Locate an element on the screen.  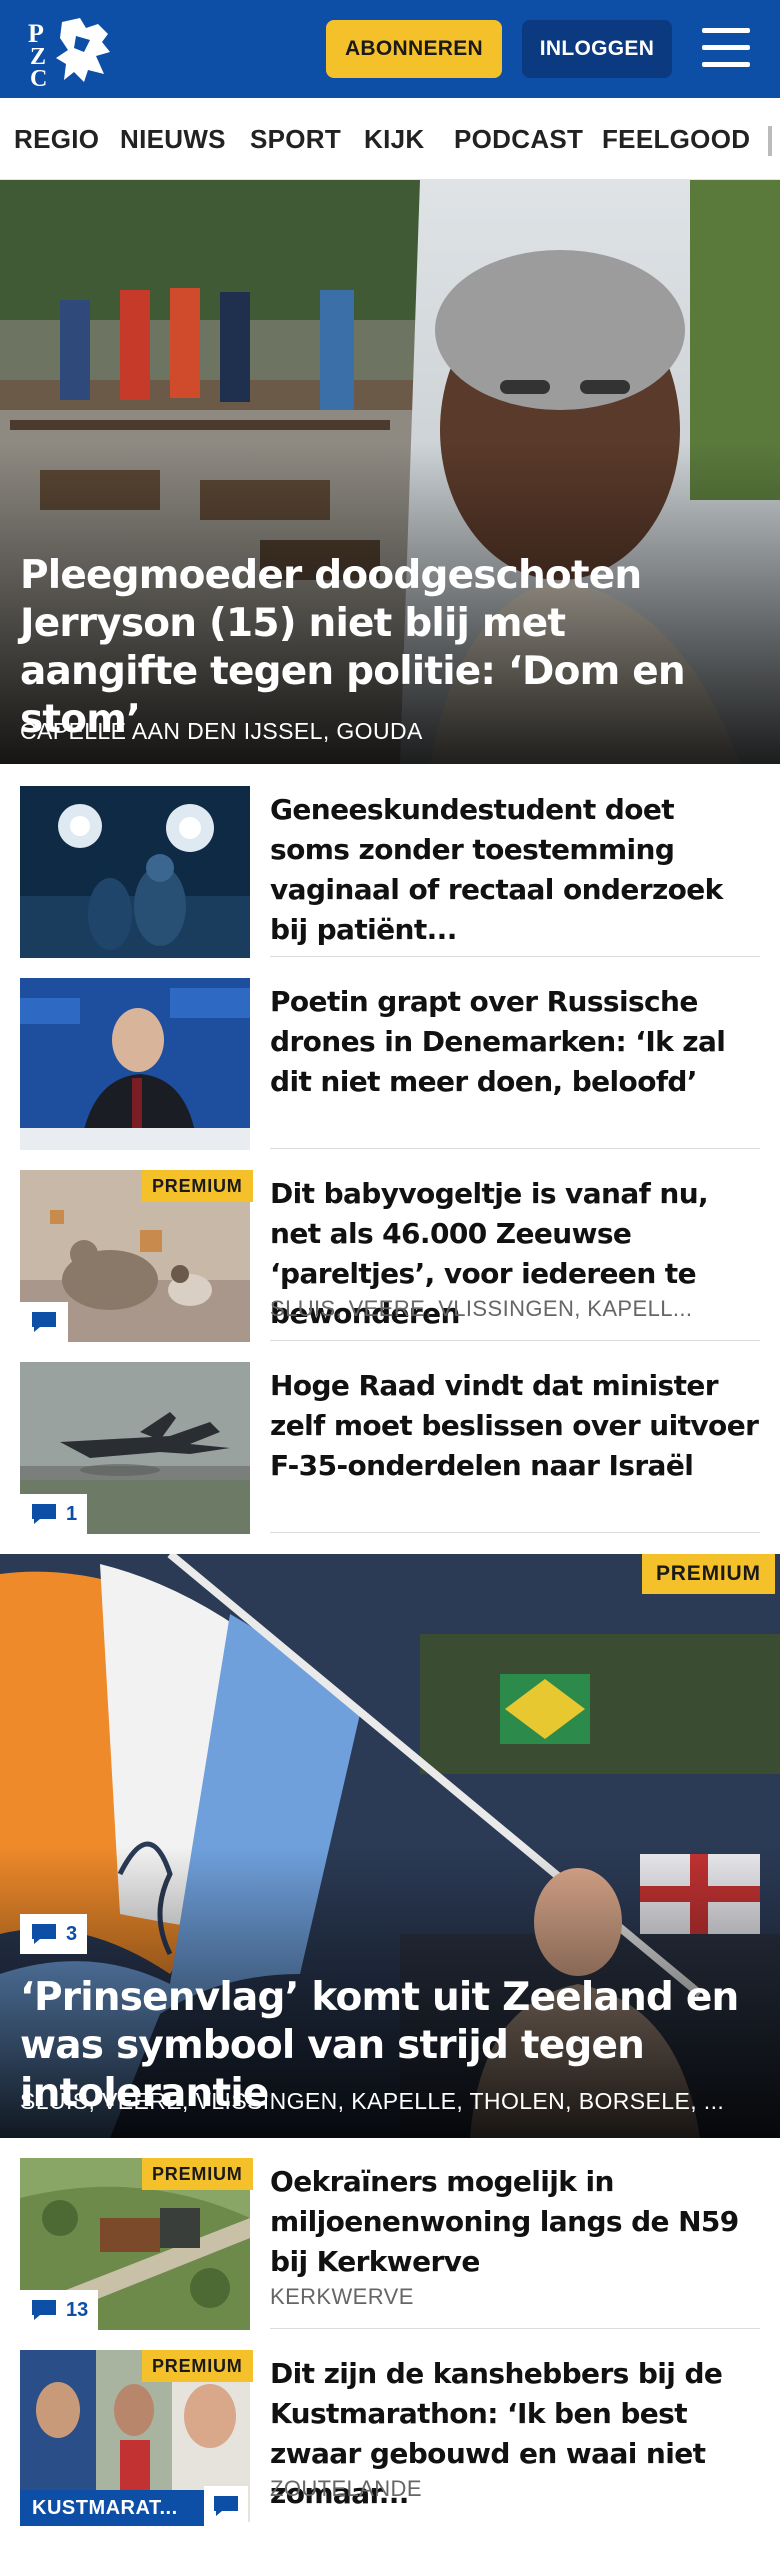
comment-button: 13 is located at coordinates (59, 2310).